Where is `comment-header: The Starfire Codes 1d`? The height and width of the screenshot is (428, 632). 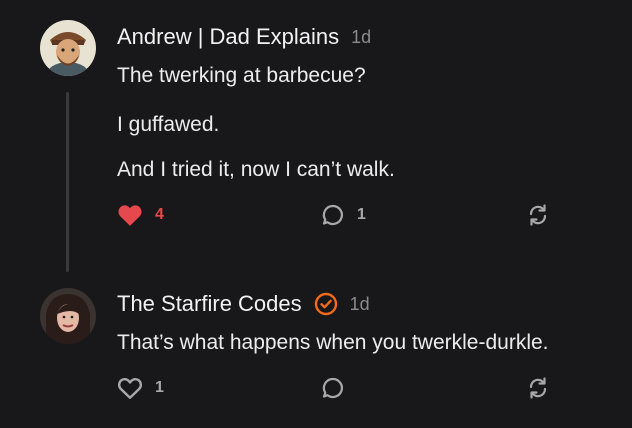
comment-header: The Starfire Codes 1d is located at coordinates (243, 304).